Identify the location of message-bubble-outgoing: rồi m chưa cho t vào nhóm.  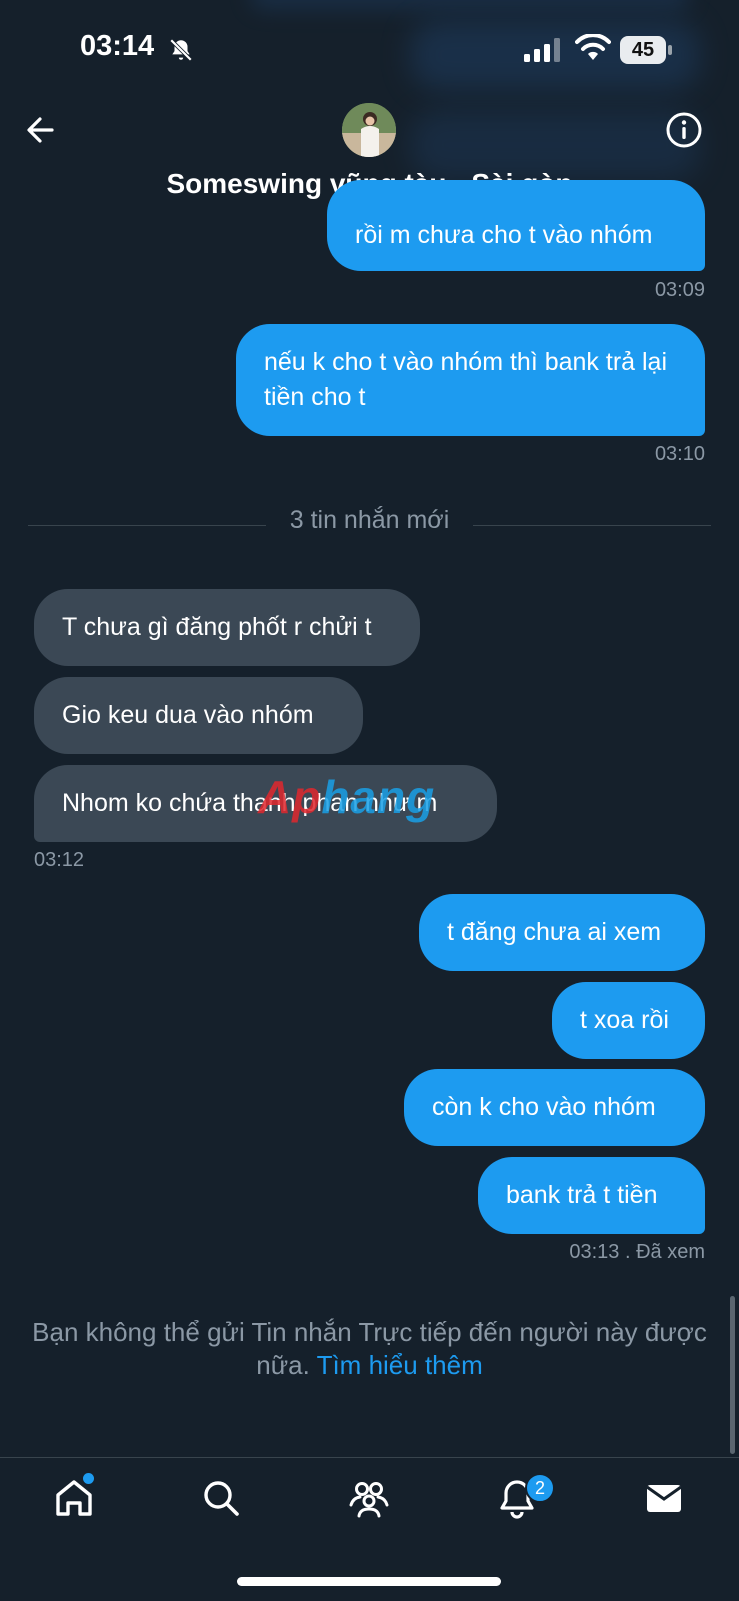
(516, 225).